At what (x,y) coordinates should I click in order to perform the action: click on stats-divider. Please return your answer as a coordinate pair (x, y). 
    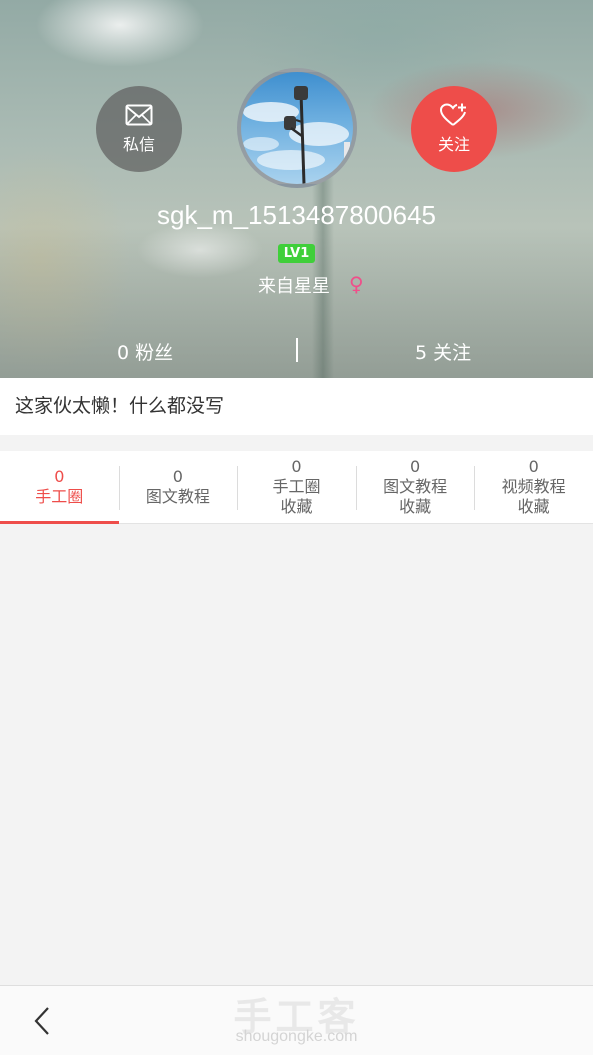
    Looking at the image, I should click on (297, 350).